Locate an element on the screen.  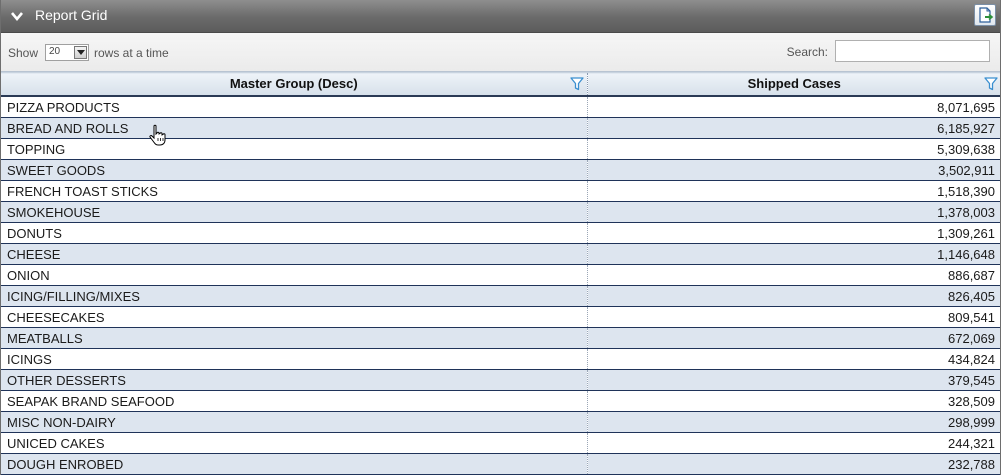
table-row: MEATBALLS 672,069 is located at coordinates (500, 338).